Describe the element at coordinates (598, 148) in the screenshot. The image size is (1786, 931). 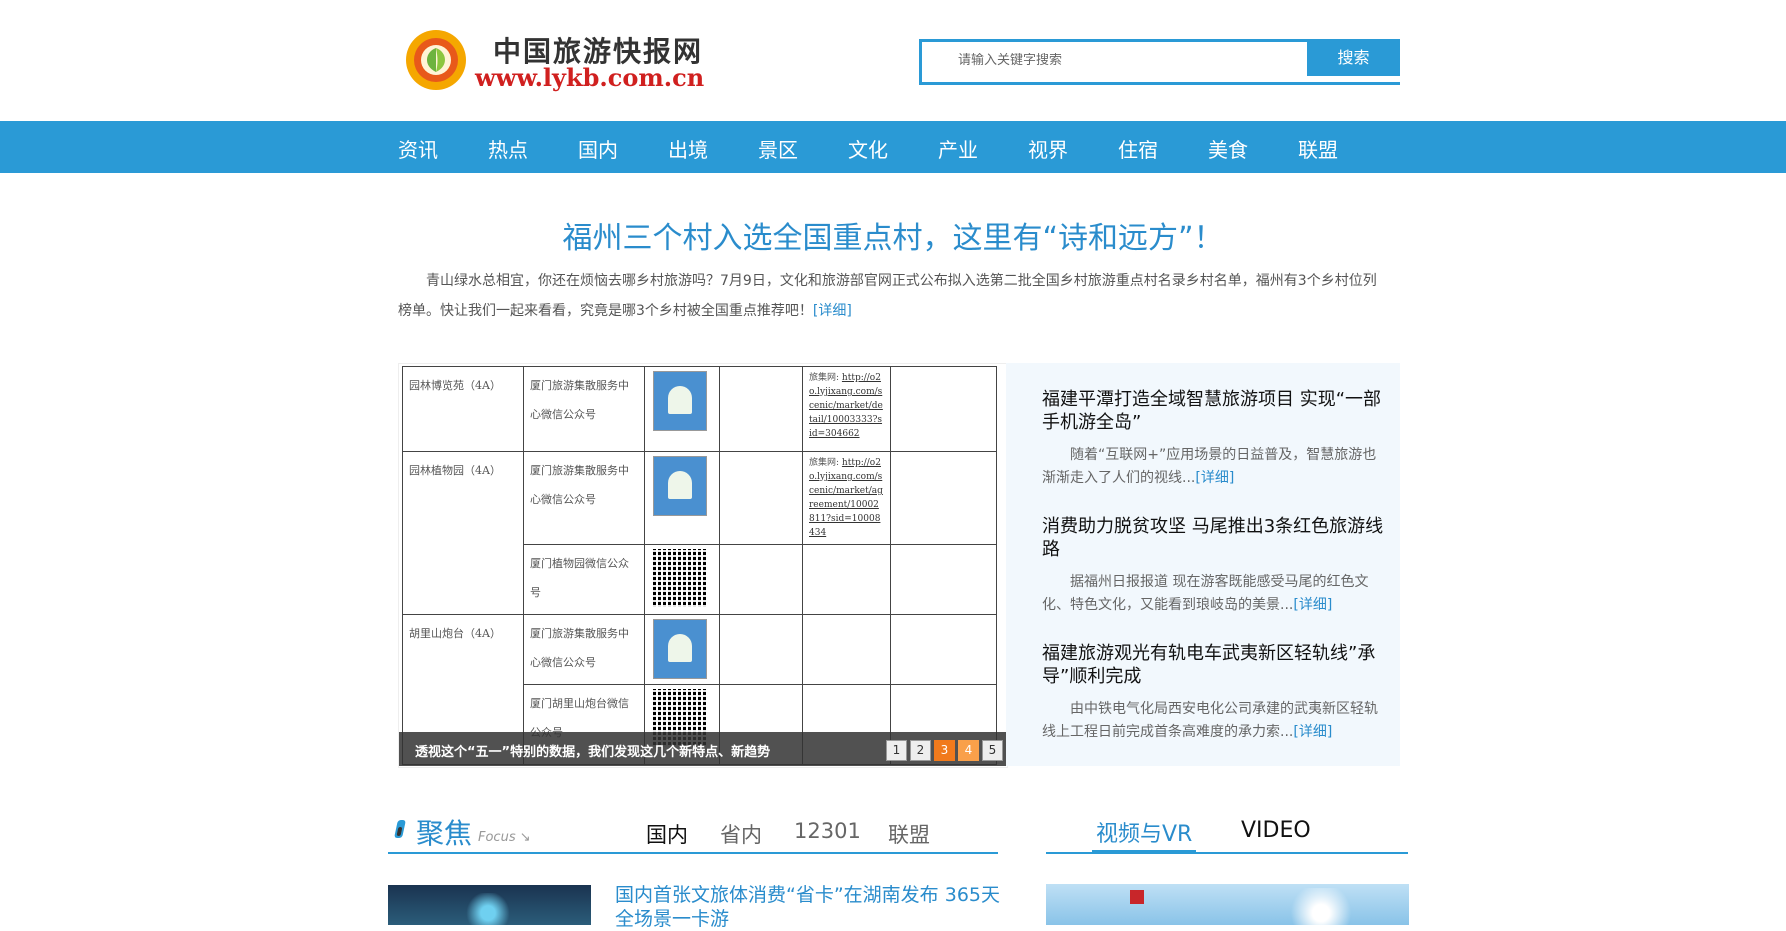
I see `nav-item-domestic: 国内` at that location.